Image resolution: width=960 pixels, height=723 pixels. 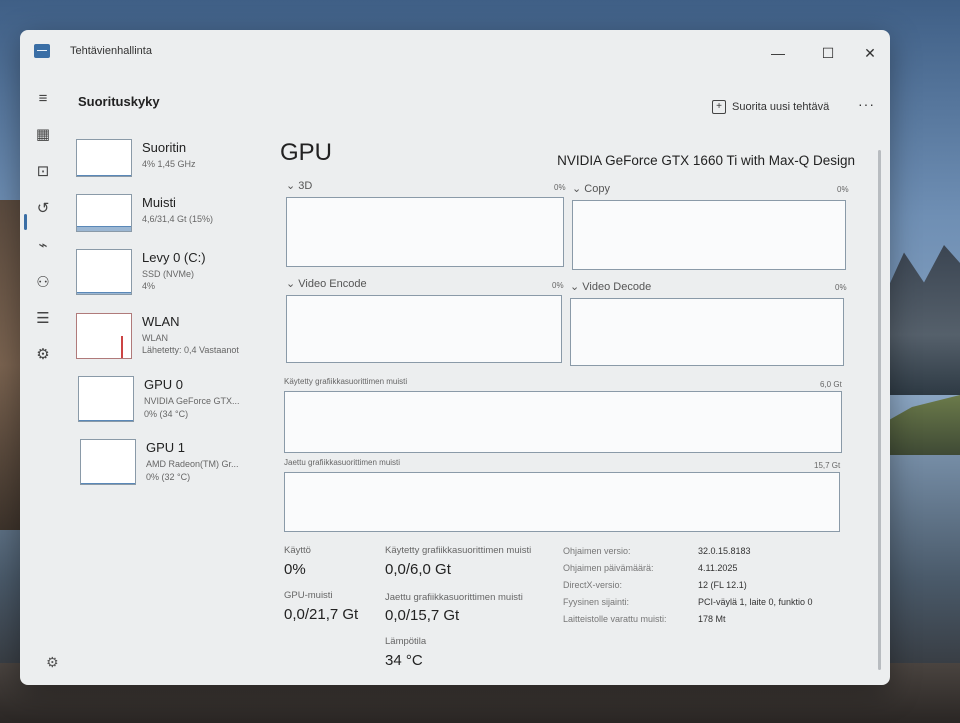 What do you see at coordinates (306, 152) in the screenshot?
I see `gpu-title: GPU` at bounding box center [306, 152].